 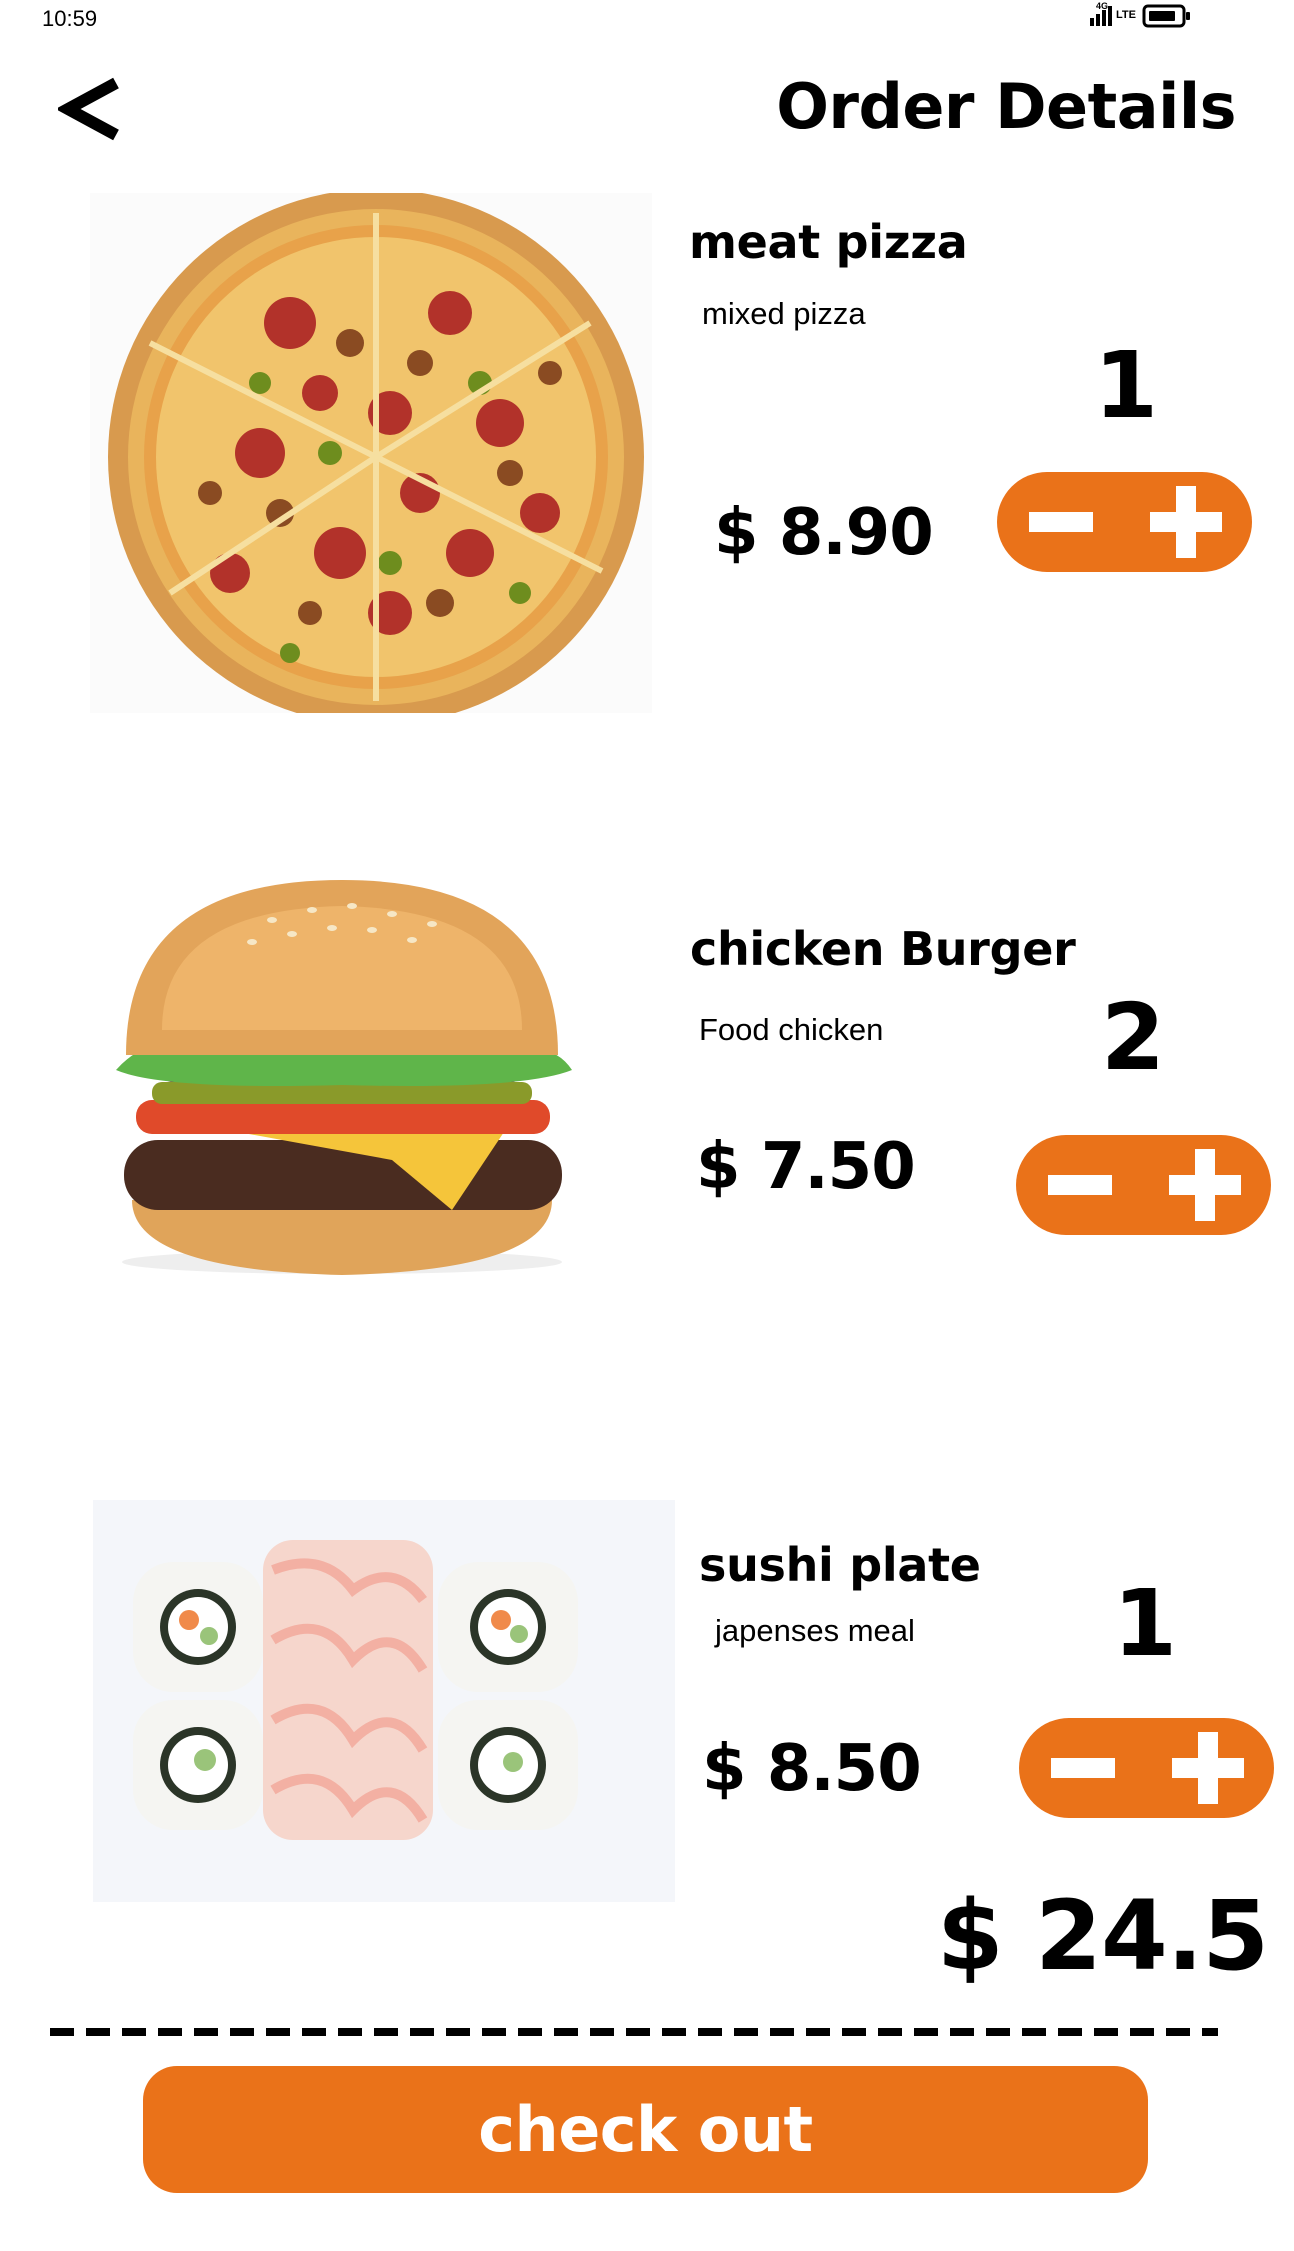 What do you see at coordinates (384, 1701) in the screenshot?
I see `sushi-image` at bounding box center [384, 1701].